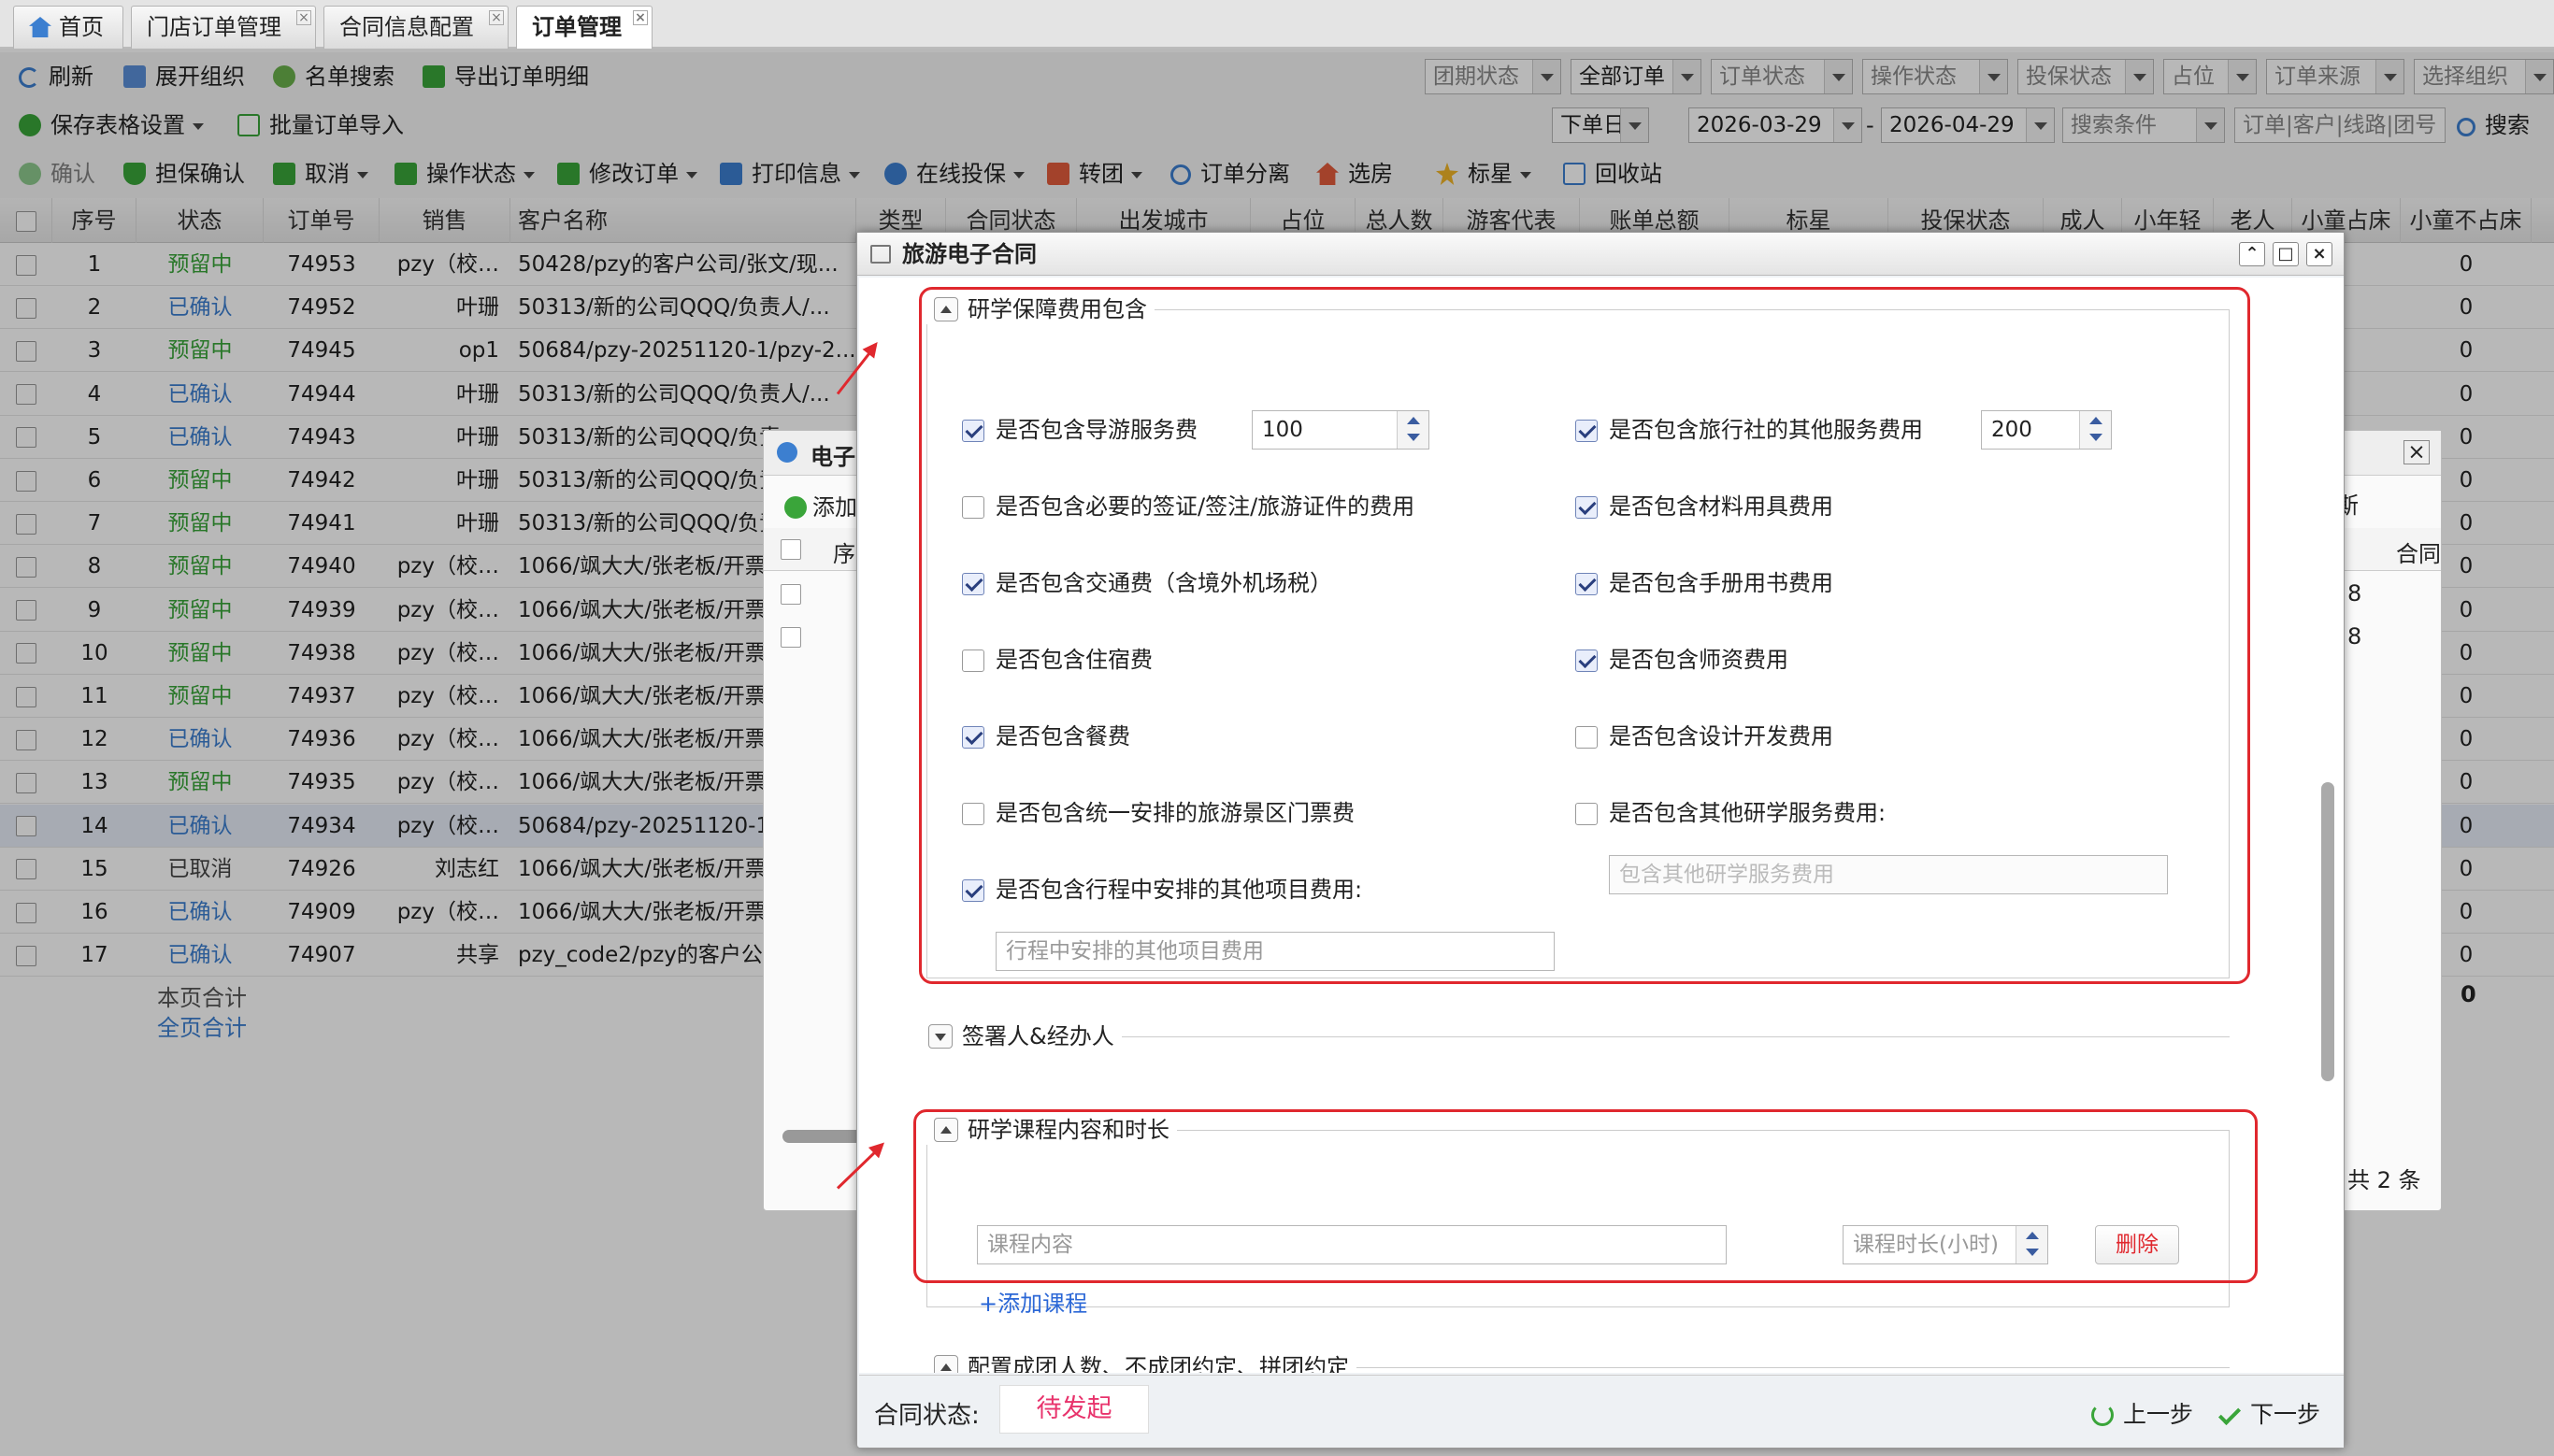 This screenshot has width=2554, height=1456. I want to click on contract-status-label: 合同状态:, so click(927, 1416).